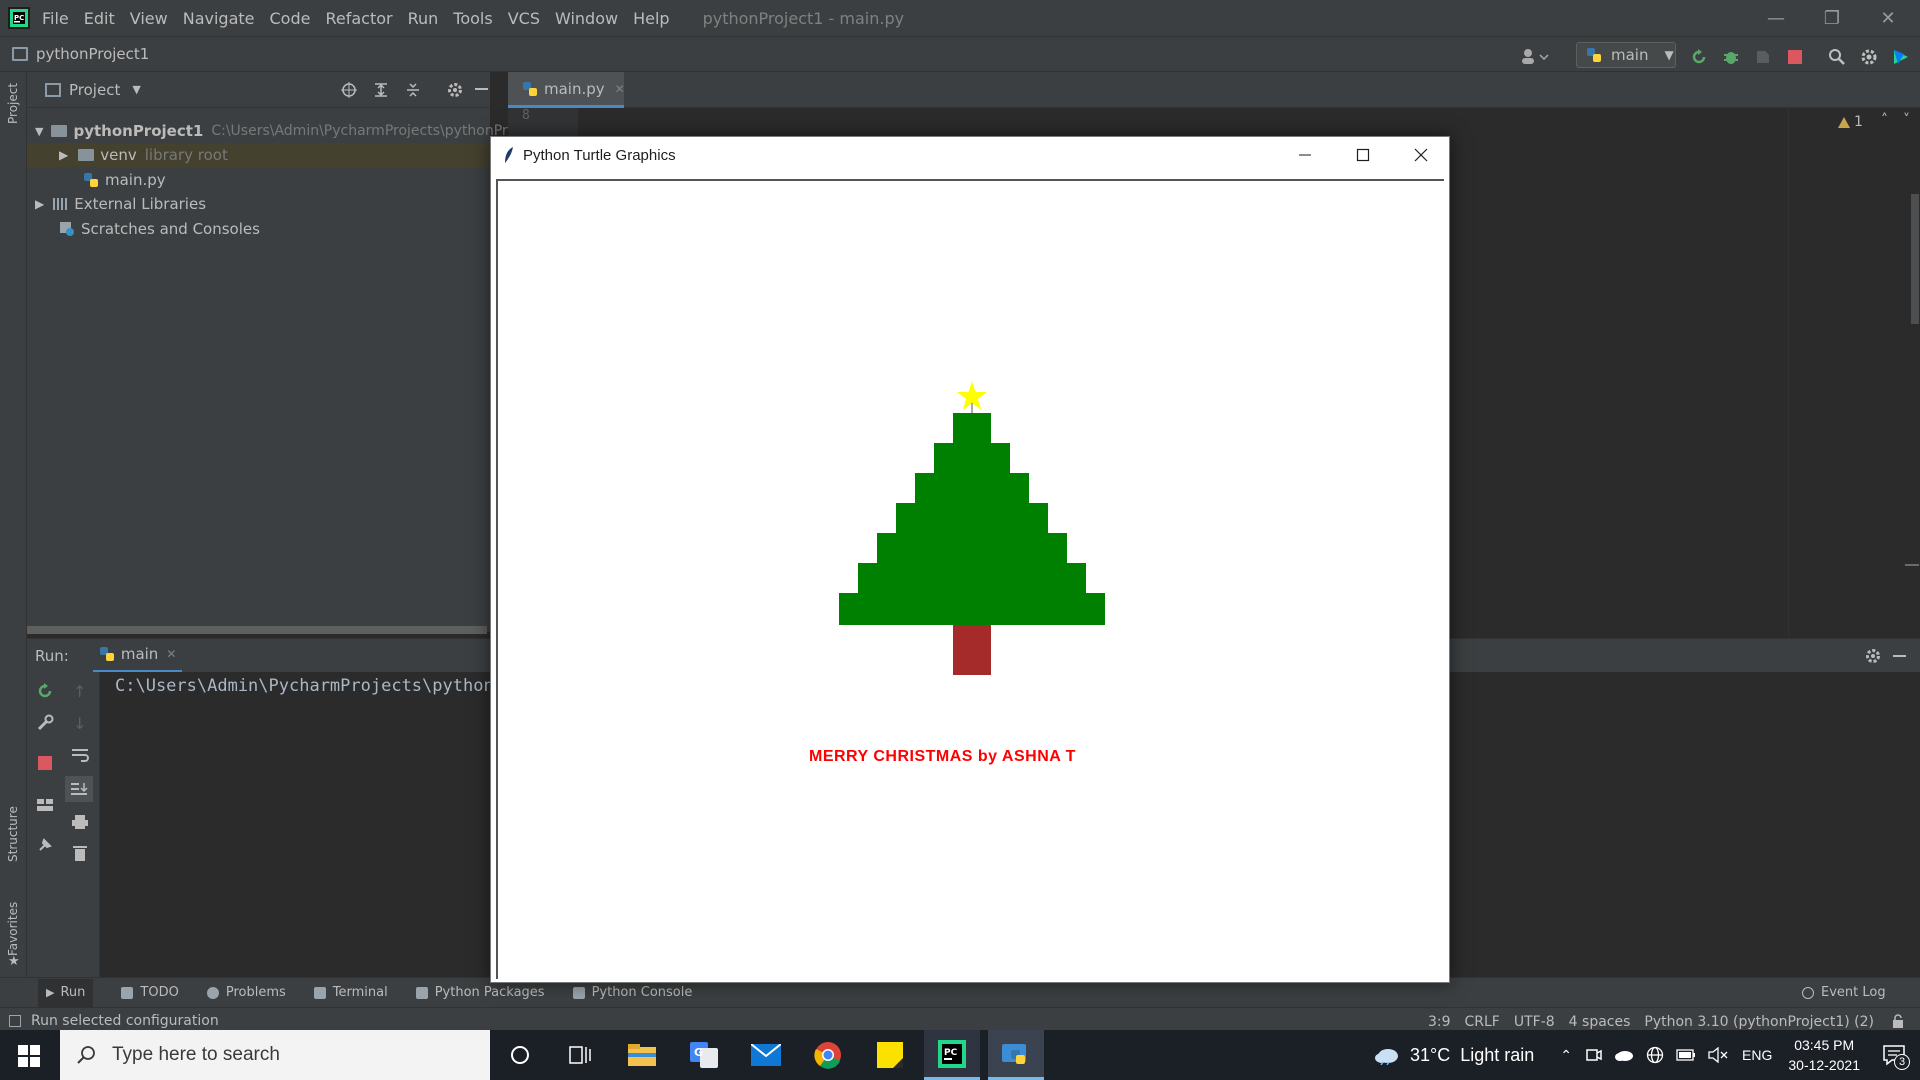  I want to click on structure-tool-tab: Structure, so click(13, 834).